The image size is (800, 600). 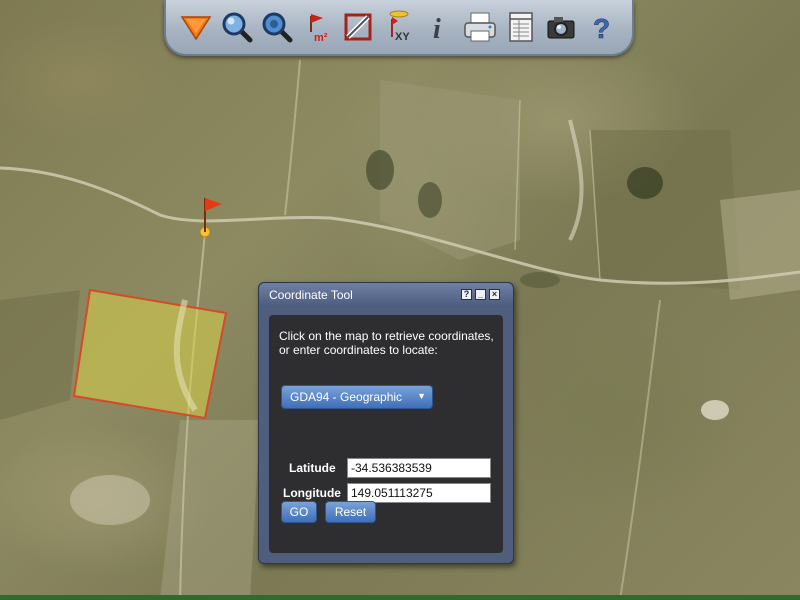 What do you see at coordinates (321, 38) in the screenshot?
I see `measure-area-label: m²` at bounding box center [321, 38].